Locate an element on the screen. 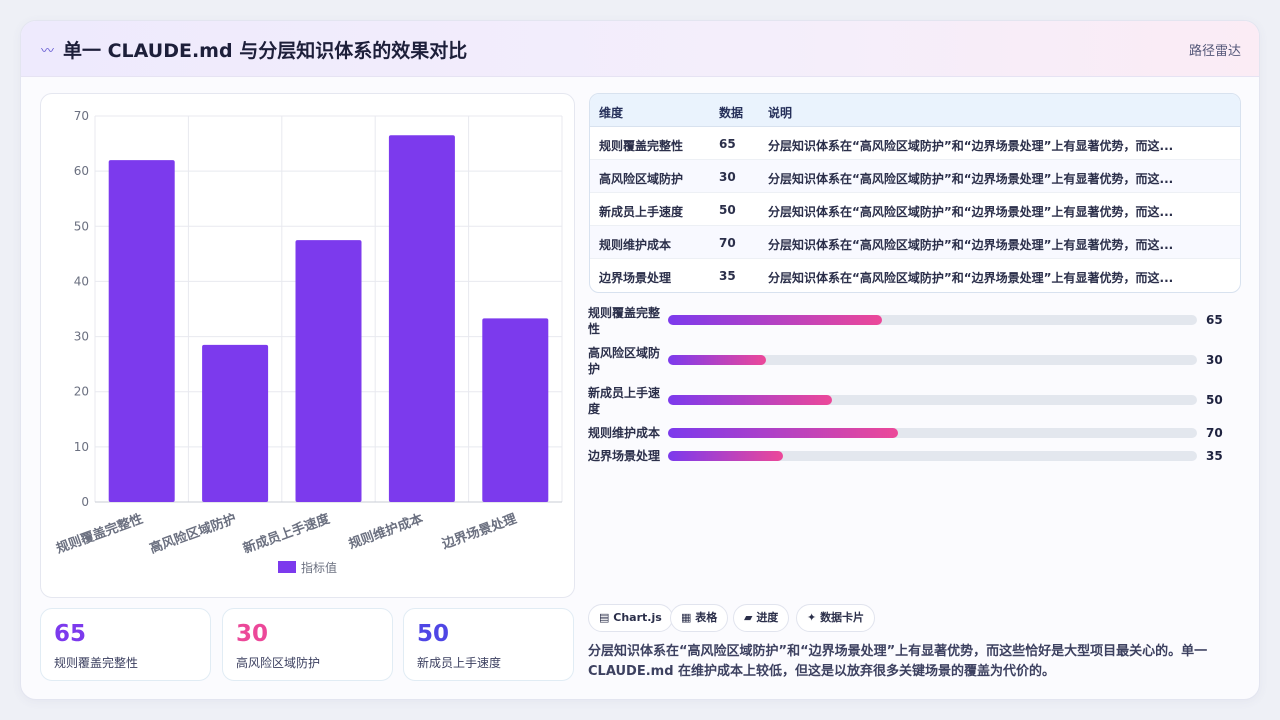  table-header: 维度 数据 说明 is located at coordinates (915, 110).